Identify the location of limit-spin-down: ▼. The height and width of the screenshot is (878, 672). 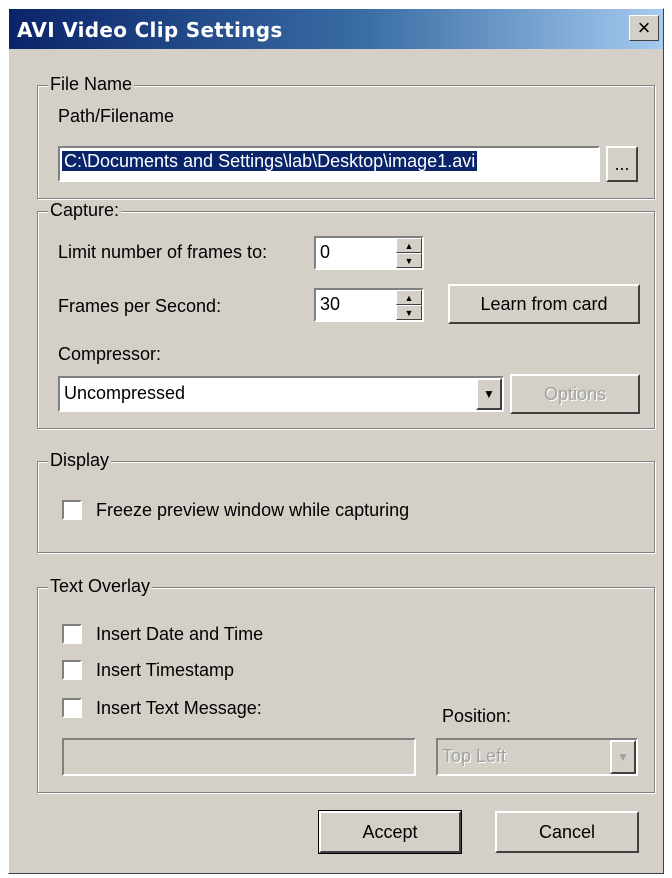
(409, 260).